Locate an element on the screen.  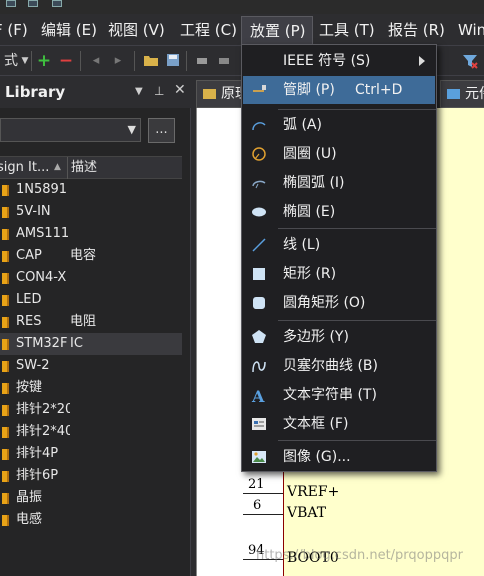
place-menu-item-polygon: 多边形 (Y) is located at coordinates (339, 337).